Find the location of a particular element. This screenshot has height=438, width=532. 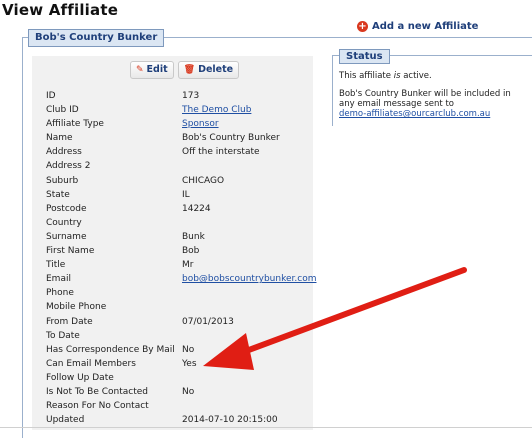

annotation-arrow is located at coordinates (335, 318).